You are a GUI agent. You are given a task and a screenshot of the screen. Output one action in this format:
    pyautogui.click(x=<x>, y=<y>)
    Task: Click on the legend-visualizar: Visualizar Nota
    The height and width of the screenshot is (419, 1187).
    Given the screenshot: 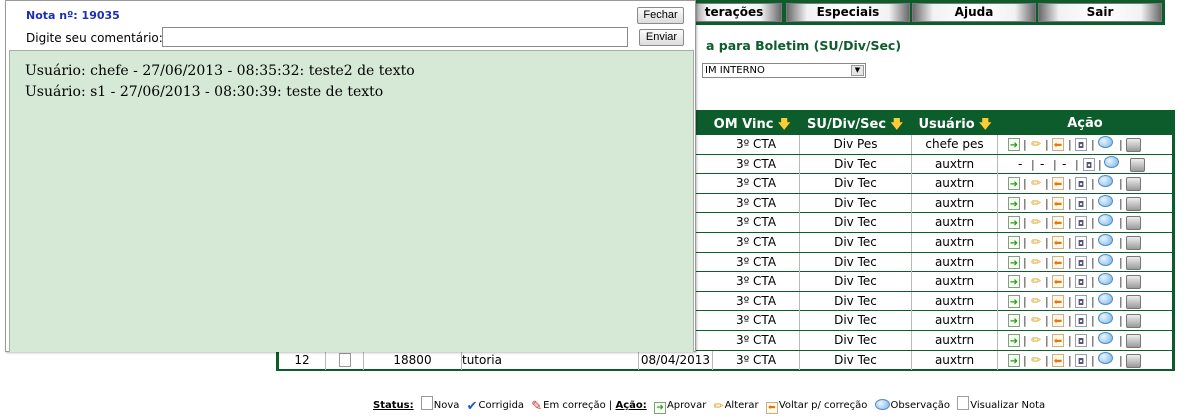 What is the action you would take?
    pyautogui.click(x=1008, y=405)
    